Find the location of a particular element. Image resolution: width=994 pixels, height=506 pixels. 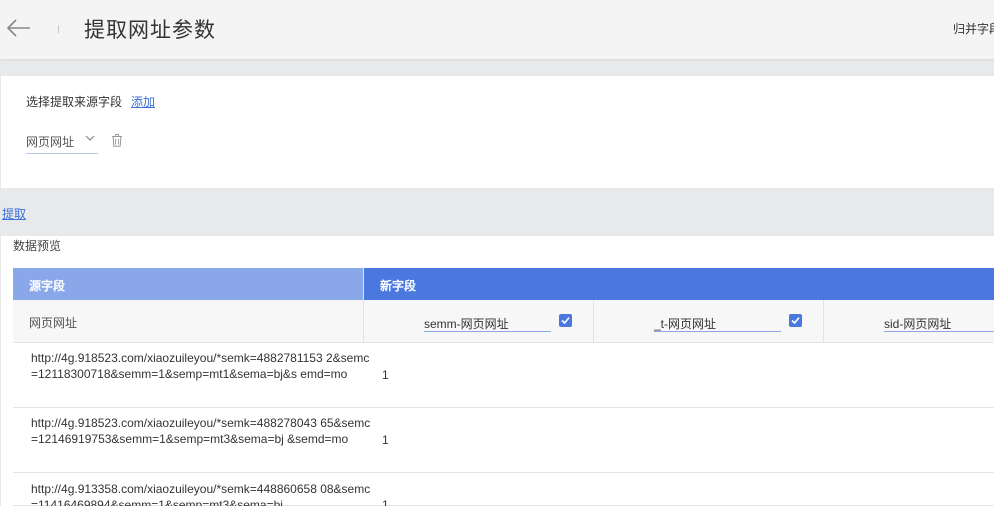

source-field-label: 选择提取来源字段 is located at coordinates (74, 102).